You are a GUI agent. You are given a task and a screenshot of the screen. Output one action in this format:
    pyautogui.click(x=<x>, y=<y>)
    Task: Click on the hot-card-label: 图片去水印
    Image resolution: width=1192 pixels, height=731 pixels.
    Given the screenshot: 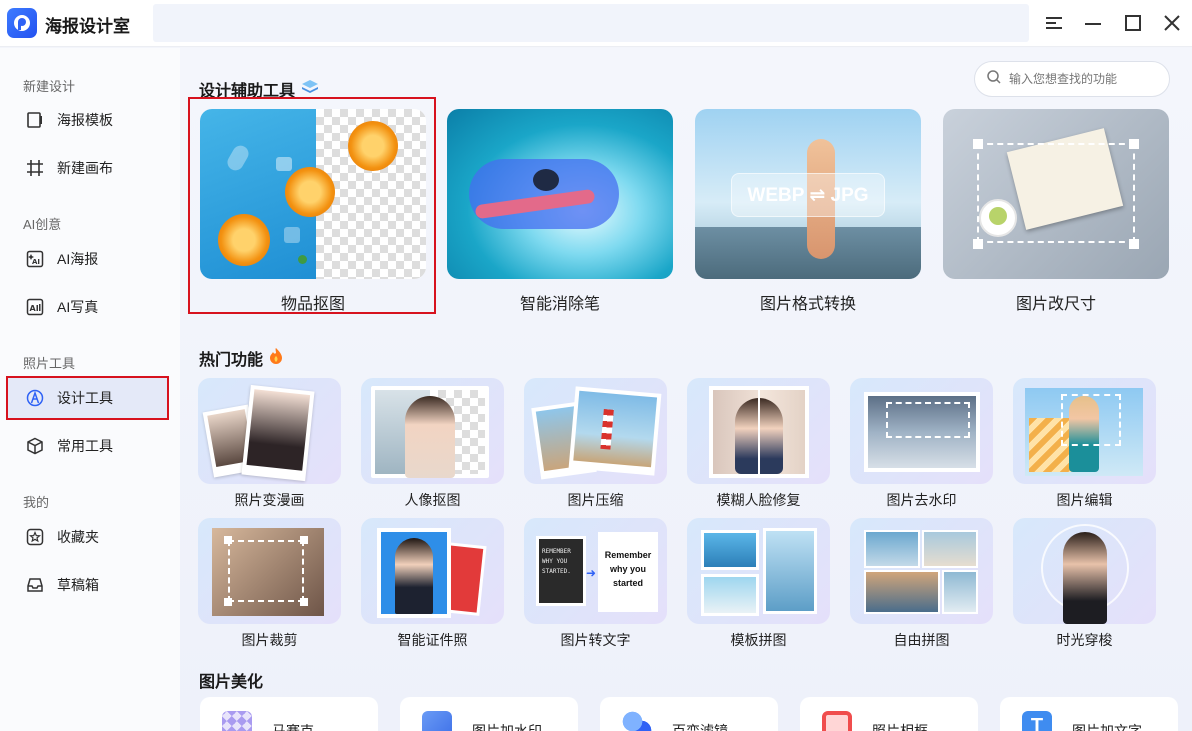 What is the action you would take?
    pyautogui.click(x=921, y=500)
    